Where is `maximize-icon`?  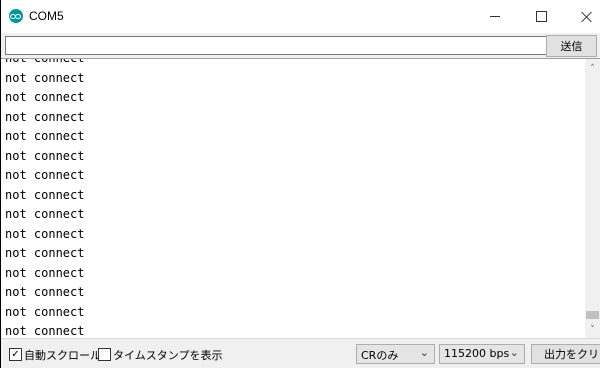 maximize-icon is located at coordinates (541, 16).